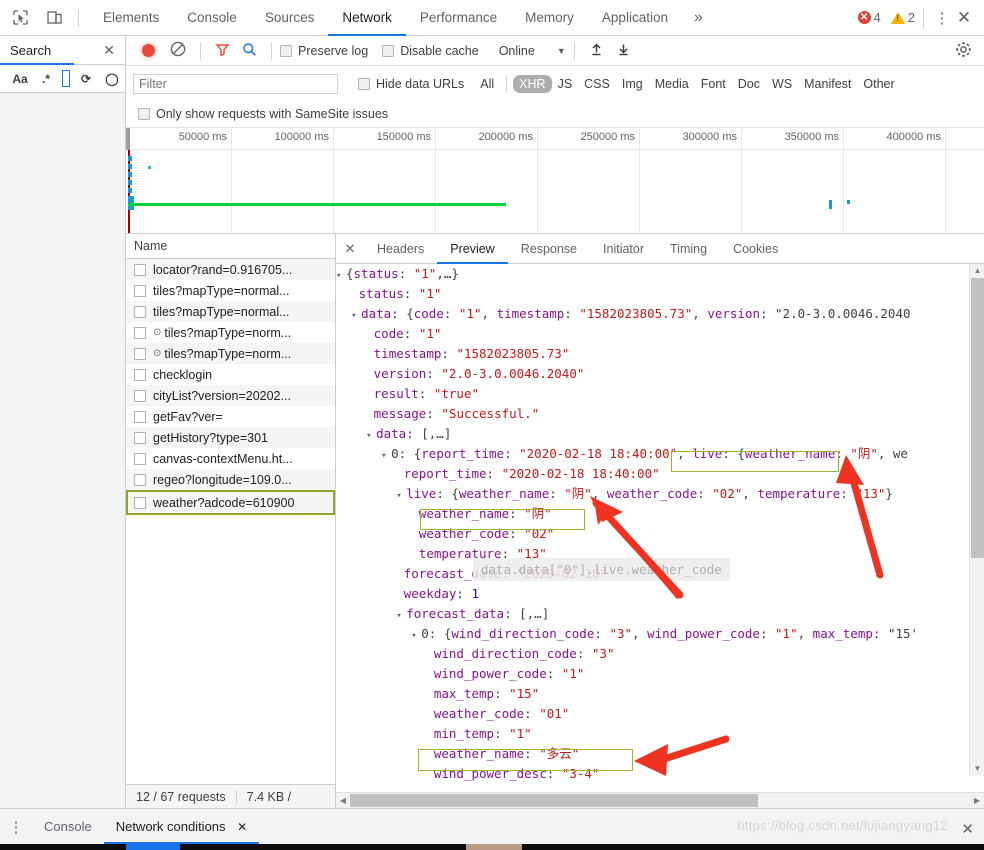 Image resolution: width=984 pixels, height=850 pixels. What do you see at coordinates (782, 84) in the screenshot?
I see `filter-ws: WS` at bounding box center [782, 84].